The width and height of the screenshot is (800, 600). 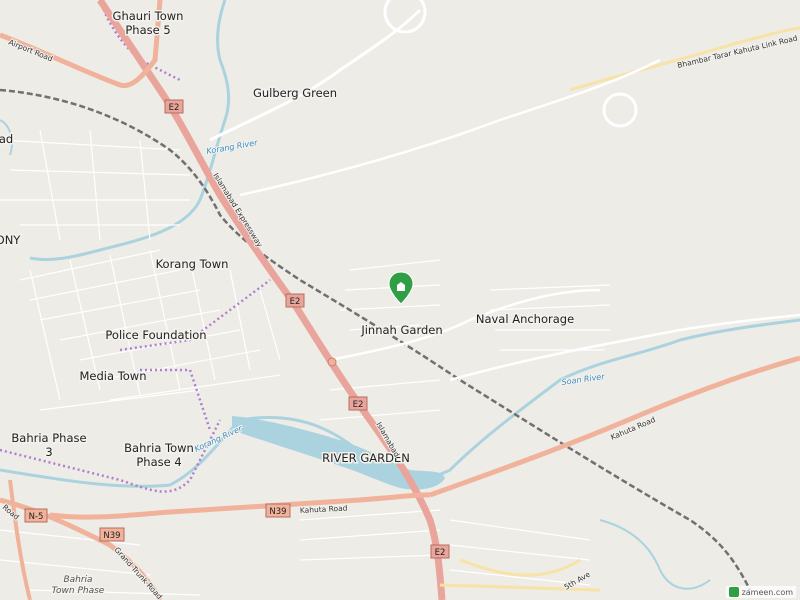 I want to click on n39-road, so click(x=240, y=506).